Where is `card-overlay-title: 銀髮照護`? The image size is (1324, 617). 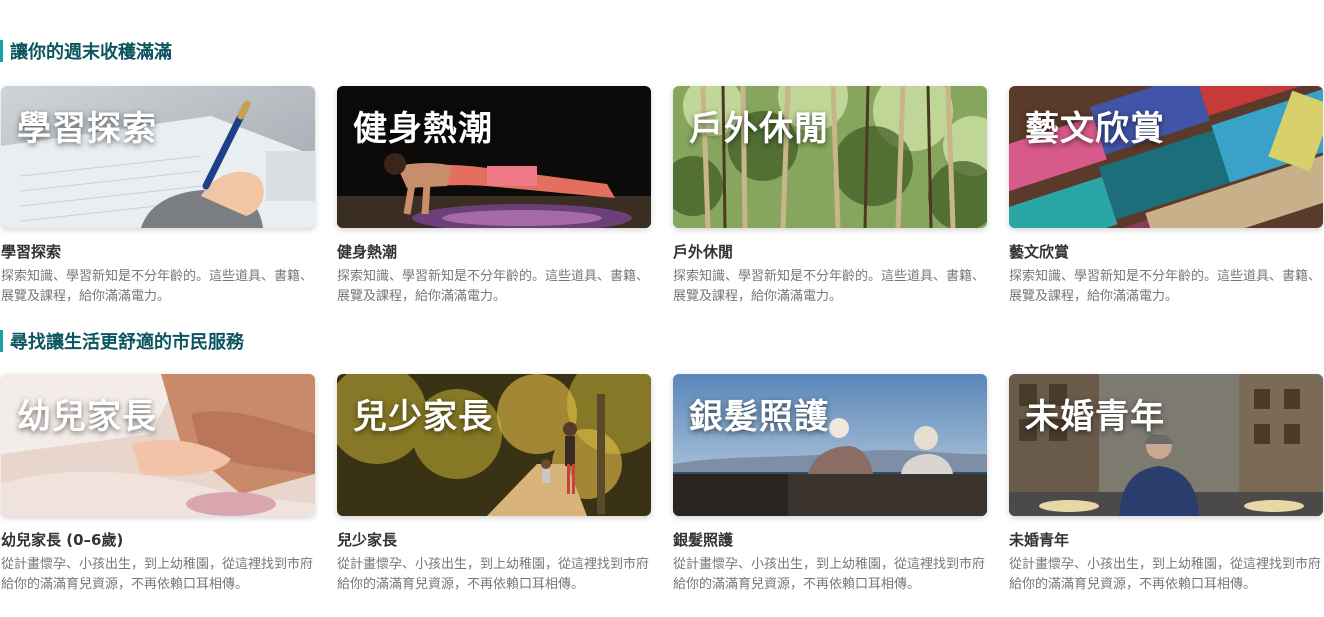
card-overlay-title: 銀髮照護 is located at coordinates (759, 417).